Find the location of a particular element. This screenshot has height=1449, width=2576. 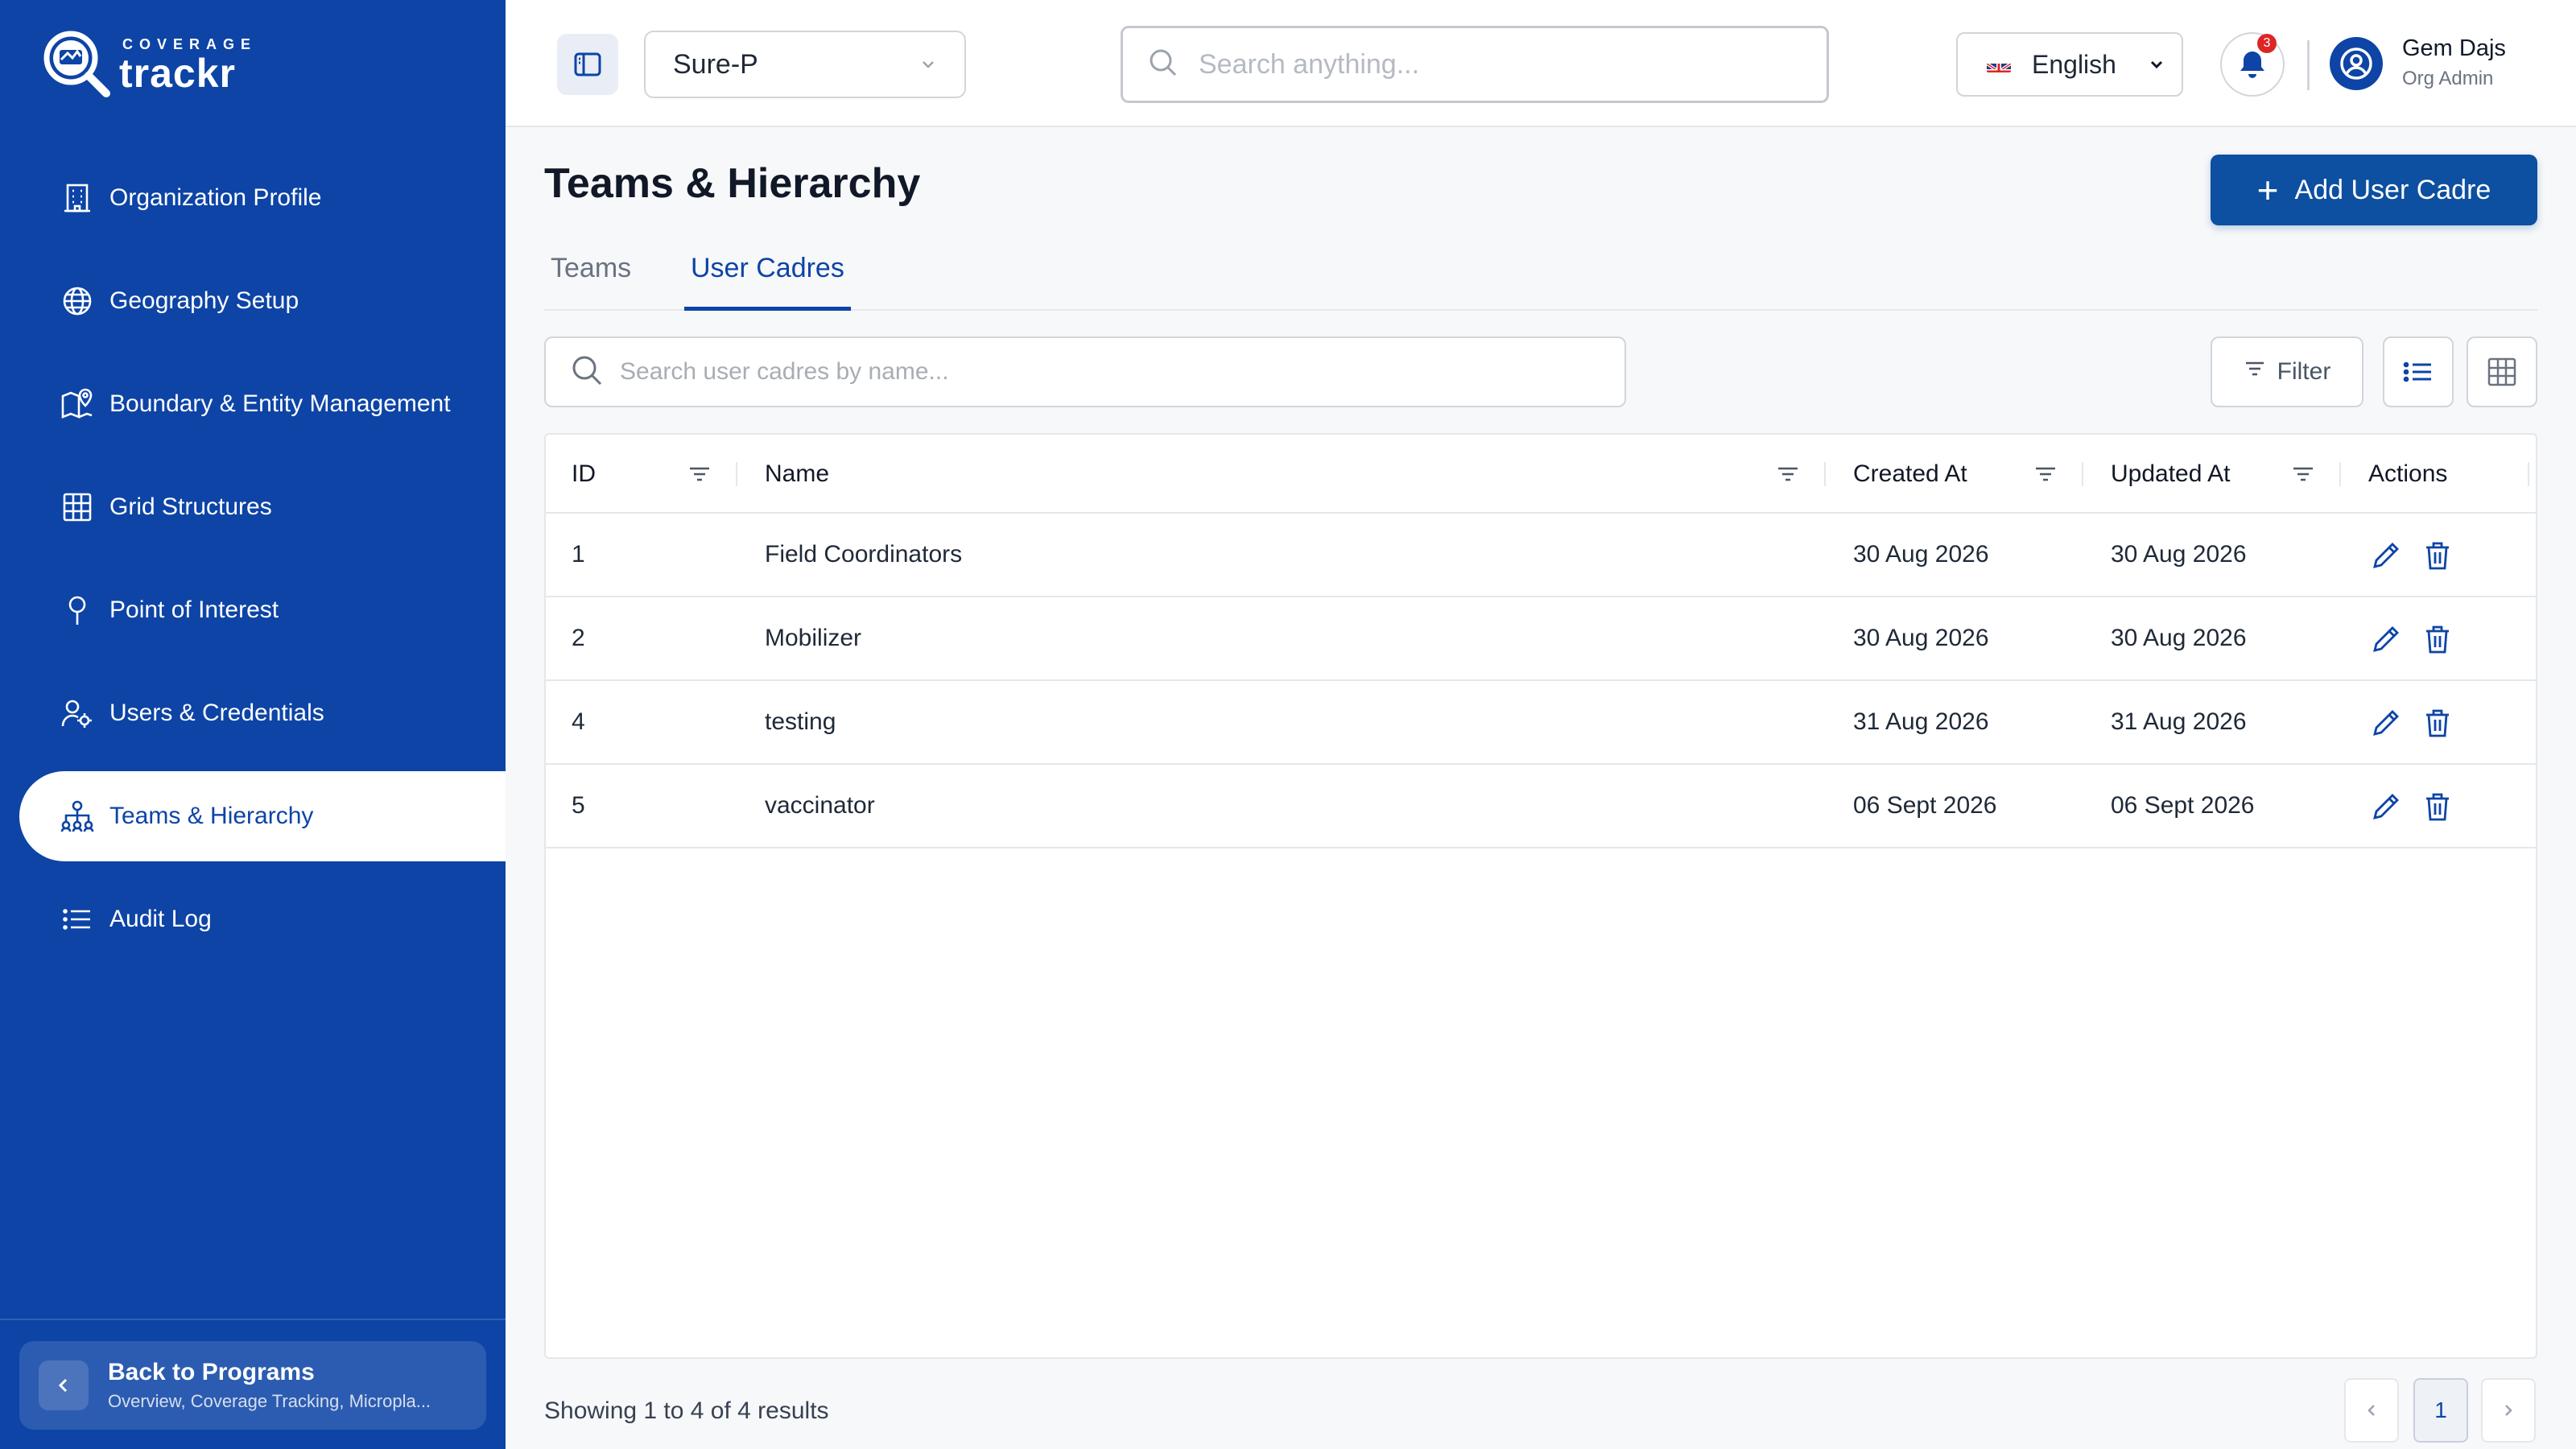

cell-updated-at: 31 Aug 2026 is located at coordinates (2179, 721).